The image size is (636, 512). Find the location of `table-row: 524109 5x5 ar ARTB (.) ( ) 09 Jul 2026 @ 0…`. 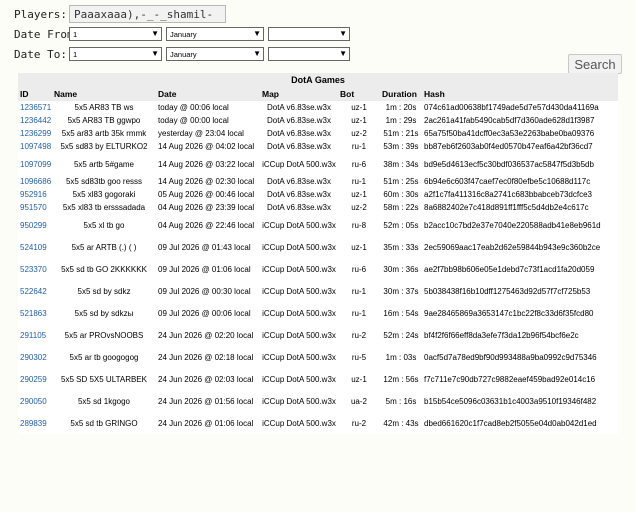

table-row: 524109 5x5 ar ARTB (.) ( ) 09 Jul 2026 @ 0… is located at coordinates (318, 247).